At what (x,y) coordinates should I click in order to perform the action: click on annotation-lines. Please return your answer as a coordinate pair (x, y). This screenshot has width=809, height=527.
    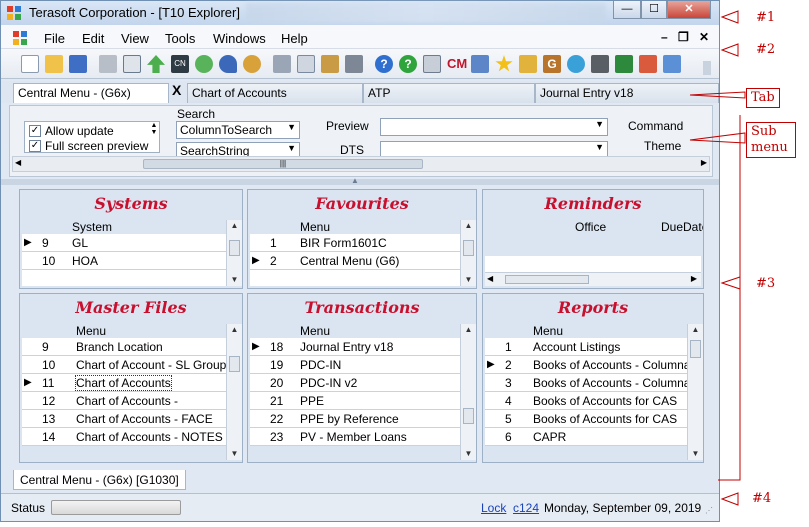
    Looking at the image, I should click on (717, 258).